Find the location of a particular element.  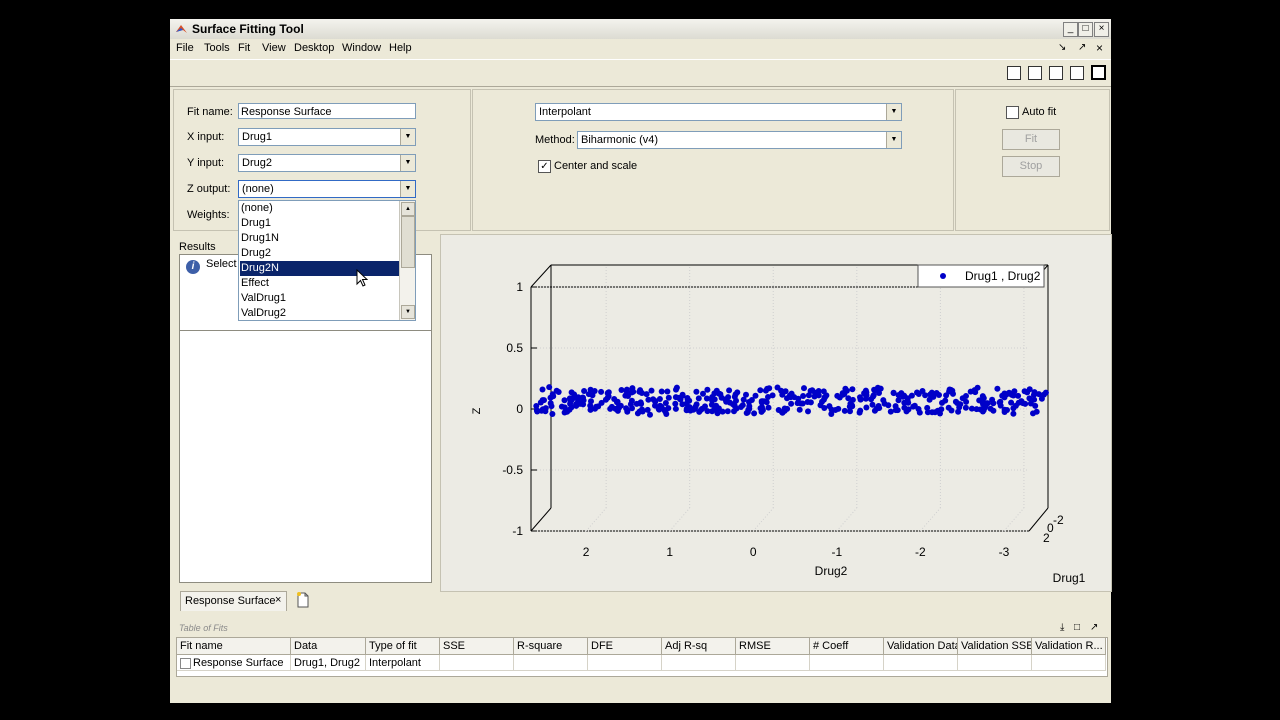

fit-button: Fit is located at coordinates (1031, 139).